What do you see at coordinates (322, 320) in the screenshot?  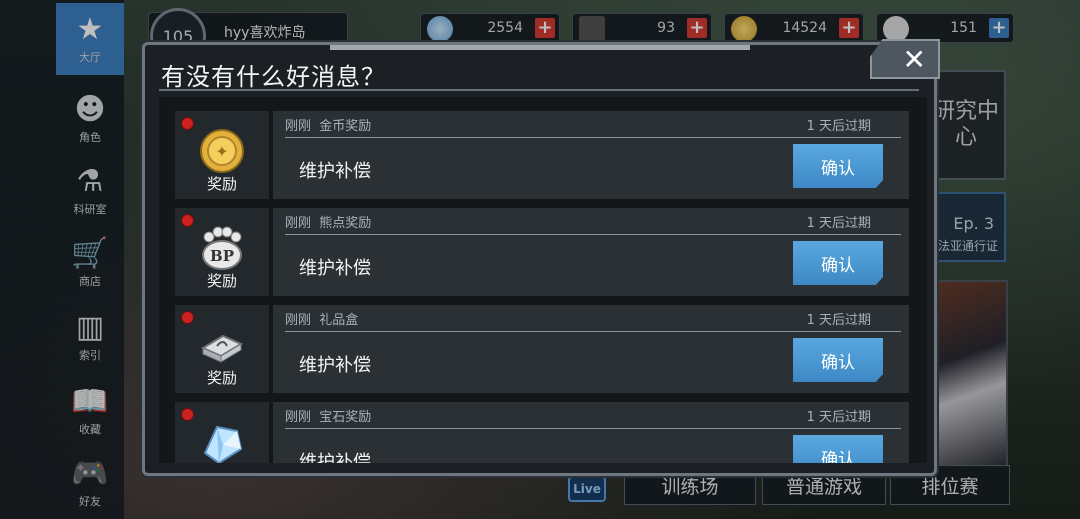 I see `message-meta: 刚刚 礼品盒` at bounding box center [322, 320].